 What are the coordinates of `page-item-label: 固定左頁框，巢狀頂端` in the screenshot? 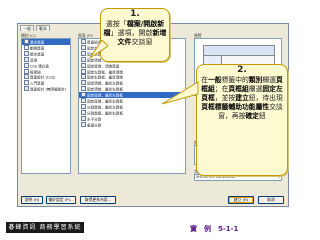 It's located at (105, 72).